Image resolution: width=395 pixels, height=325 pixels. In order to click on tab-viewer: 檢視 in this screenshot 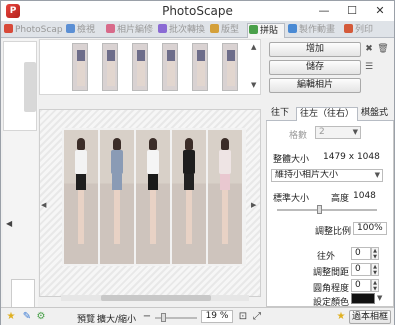, I will do `click(84, 30)`.